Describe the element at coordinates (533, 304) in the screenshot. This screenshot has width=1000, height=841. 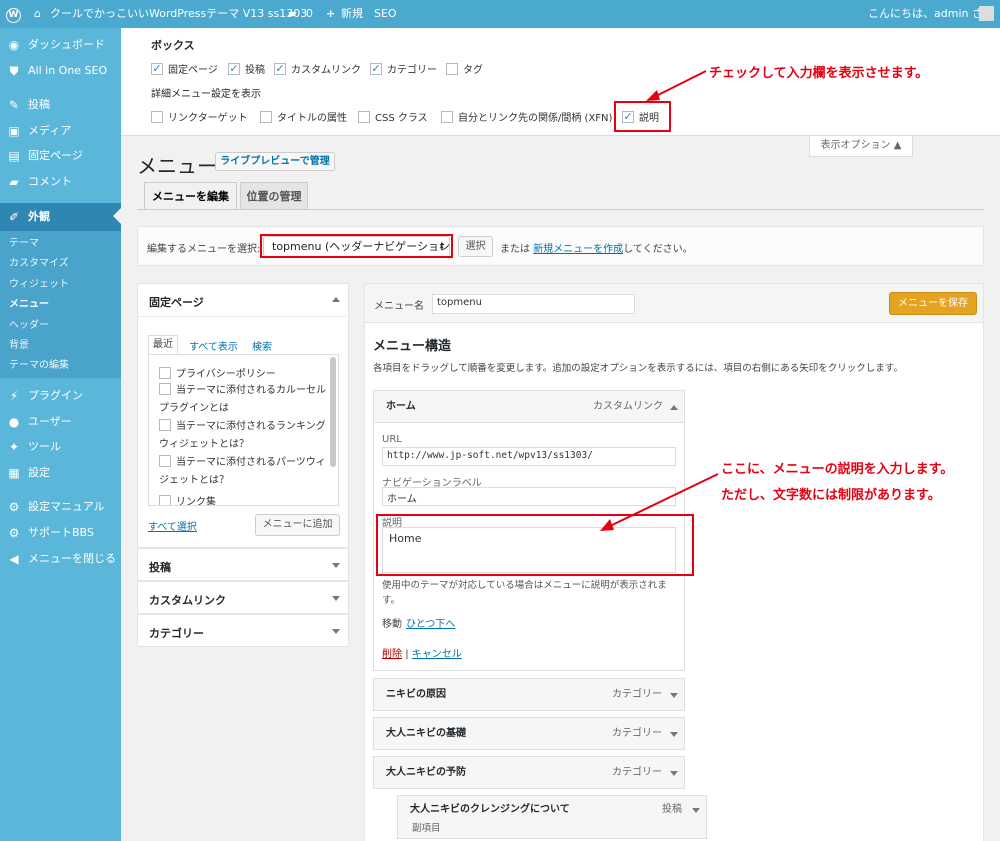
I see `menu-name-input: topmenu` at that location.